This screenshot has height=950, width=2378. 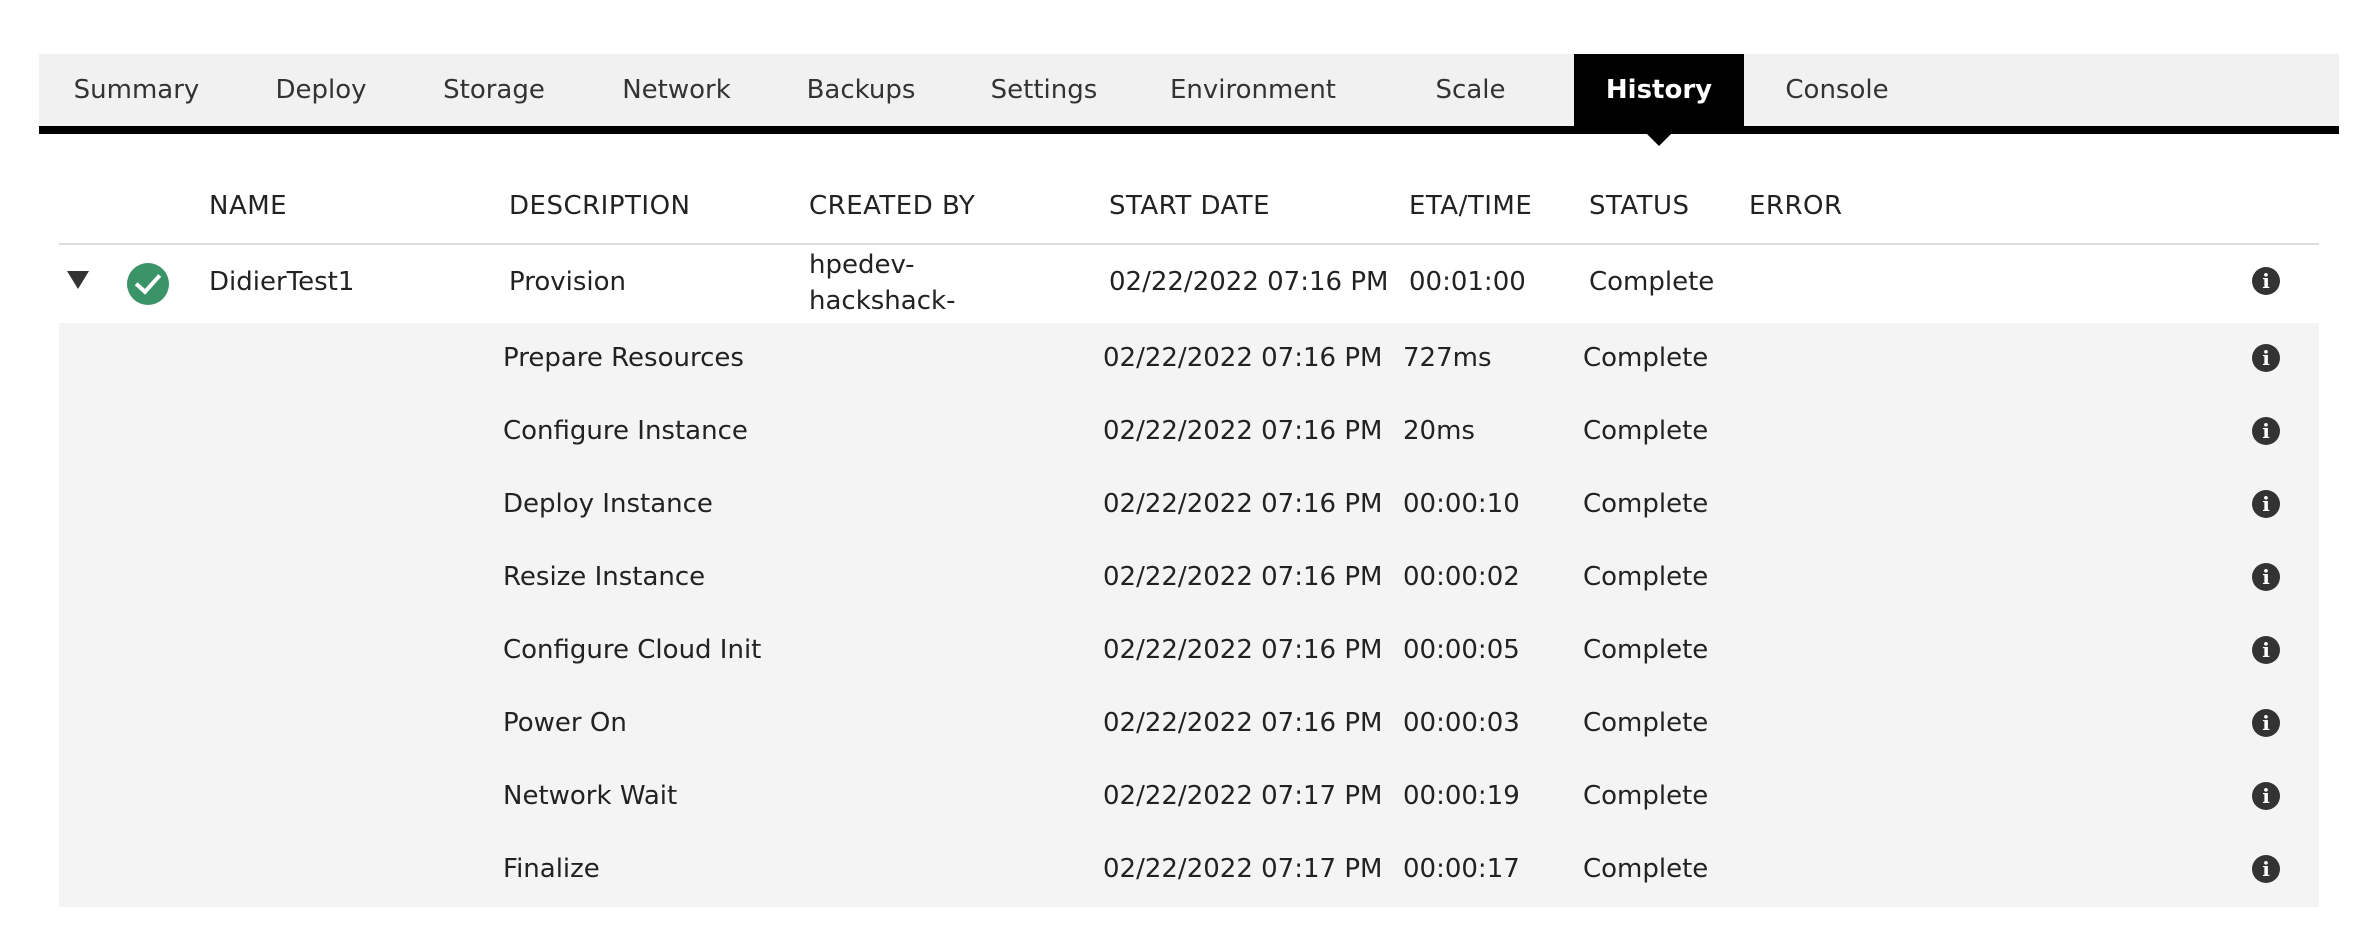 What do you see at coordinates (136, 90) in the screenshot?
I see `tab-summary: Summary` at bounding box center [136, 90].